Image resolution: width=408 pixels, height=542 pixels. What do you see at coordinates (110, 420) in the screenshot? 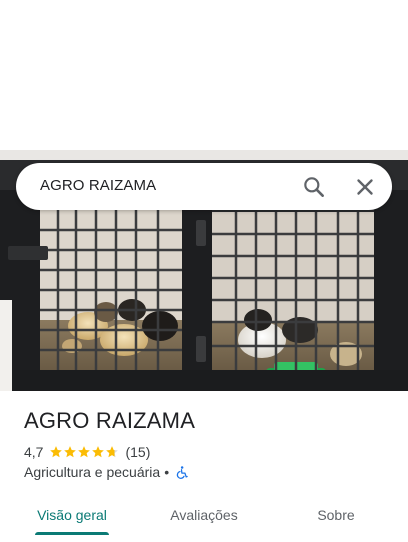
I see `place-title: AGRO RAIZAMA` at bounding box center [110, 420].